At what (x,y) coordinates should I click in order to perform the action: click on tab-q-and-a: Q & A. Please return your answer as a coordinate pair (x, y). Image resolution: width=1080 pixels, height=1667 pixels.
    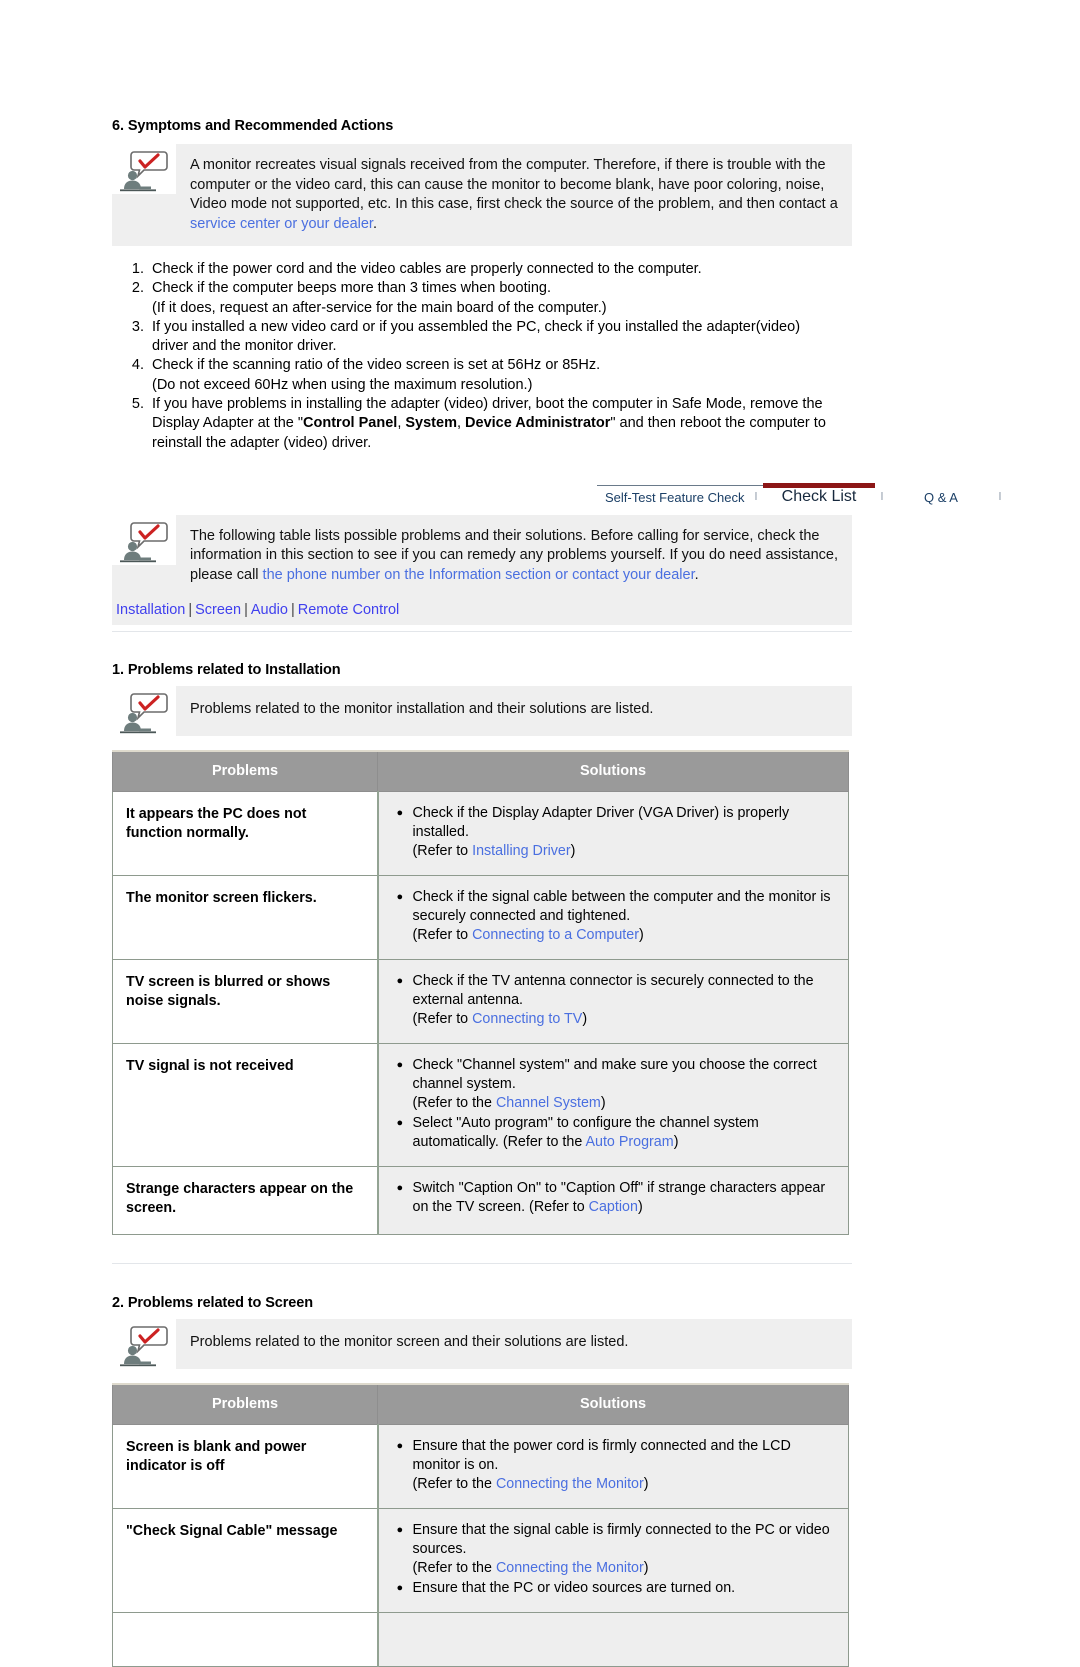
    Looking at the image, I should click on (941, 495).